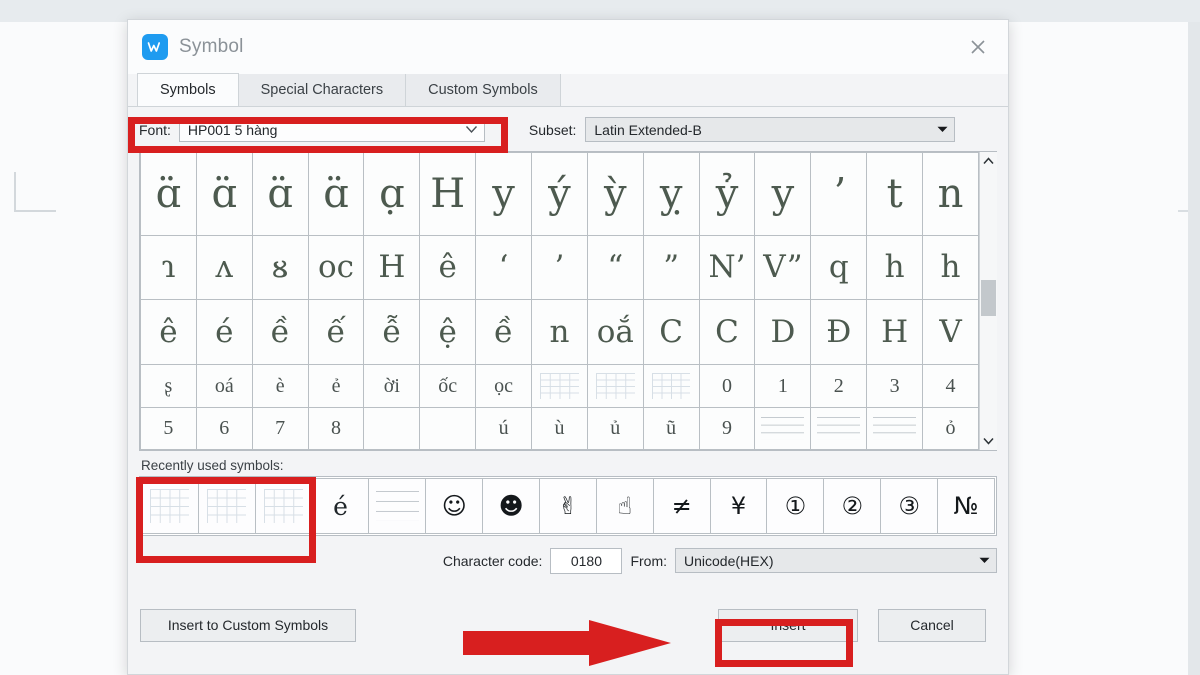 The image size is (1200, 675). Describe the element at coordinates (839, 332) in the screenshot. I see `symbol-cell: Đ` at that location.